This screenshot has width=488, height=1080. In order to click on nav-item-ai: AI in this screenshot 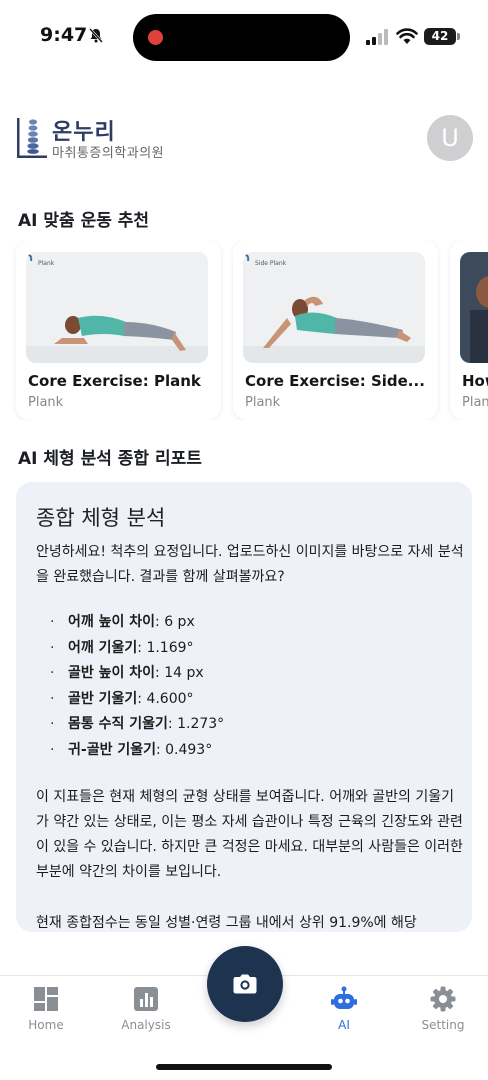, I will do `click(344, 1009)`.